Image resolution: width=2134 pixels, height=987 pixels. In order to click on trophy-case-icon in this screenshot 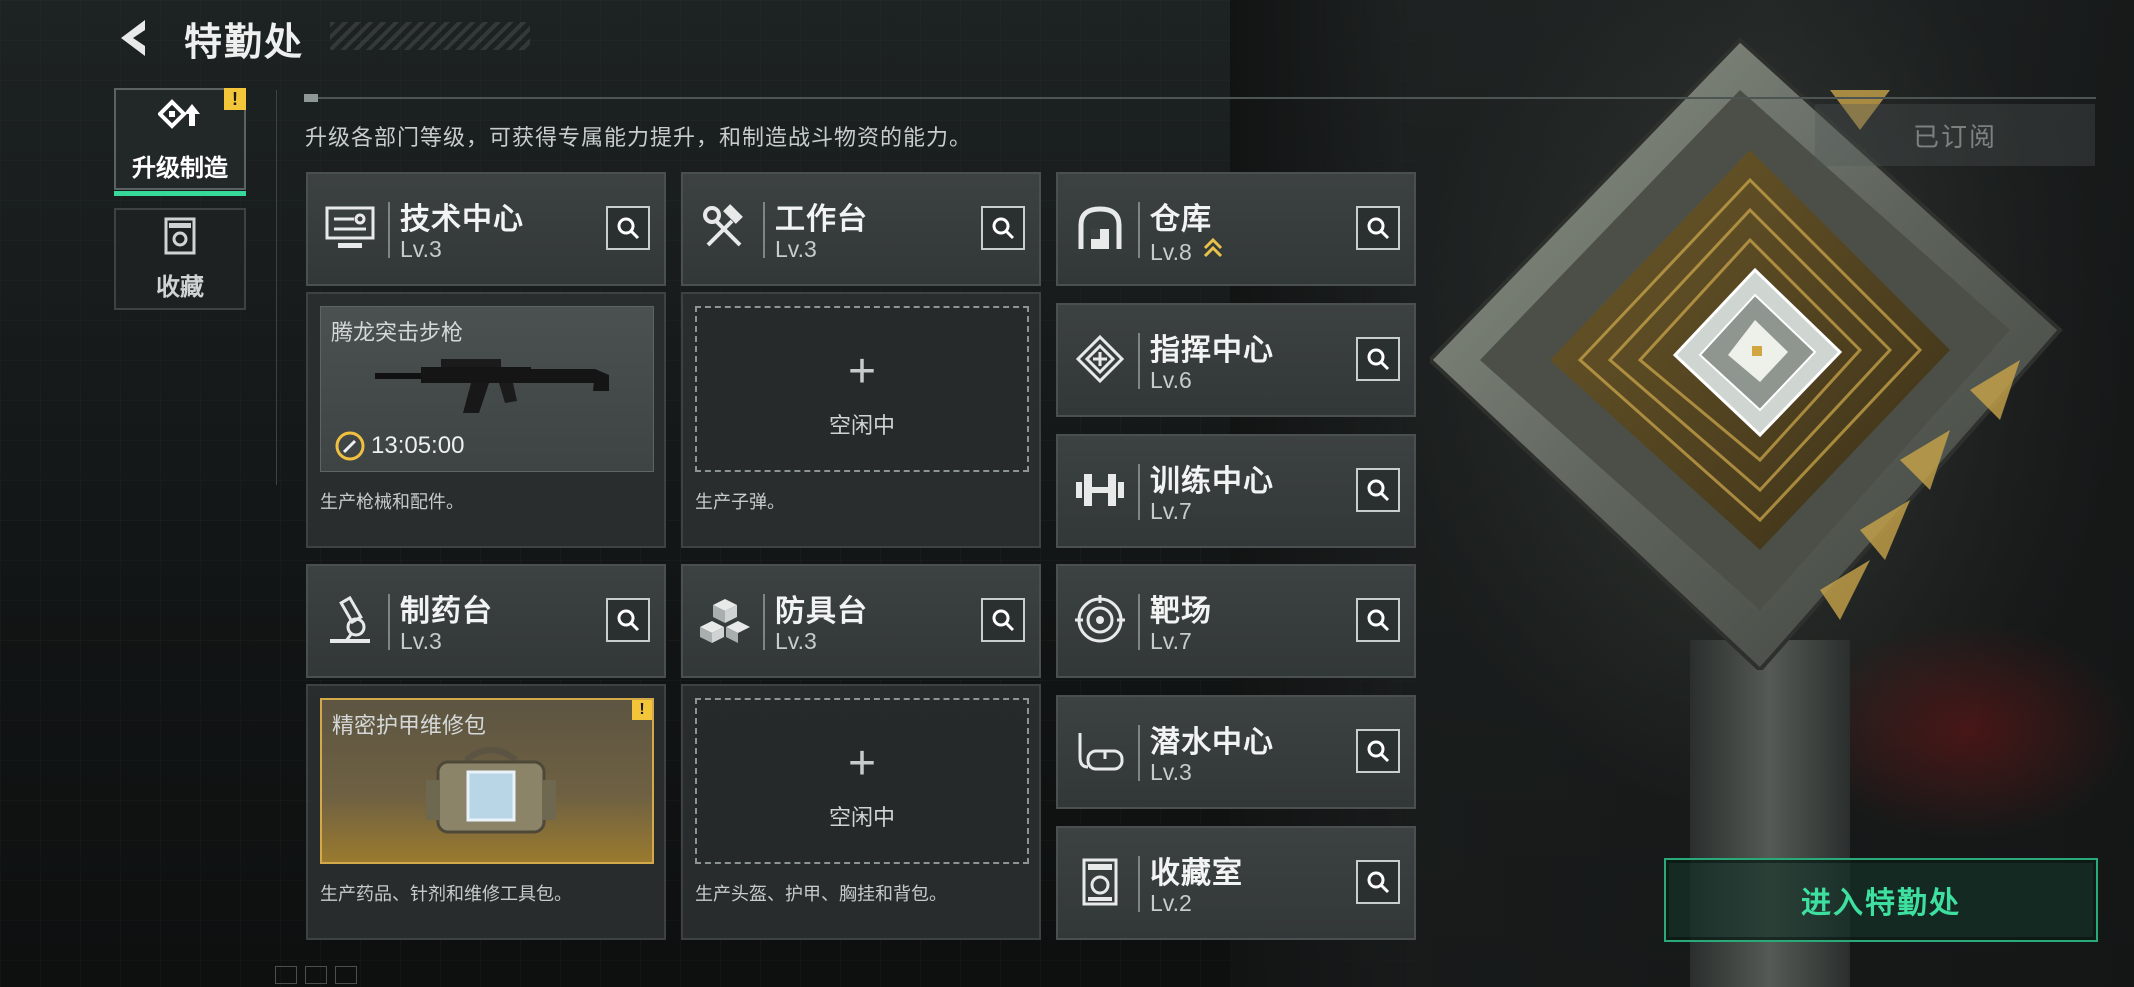, I will do `click(180, 235)`.